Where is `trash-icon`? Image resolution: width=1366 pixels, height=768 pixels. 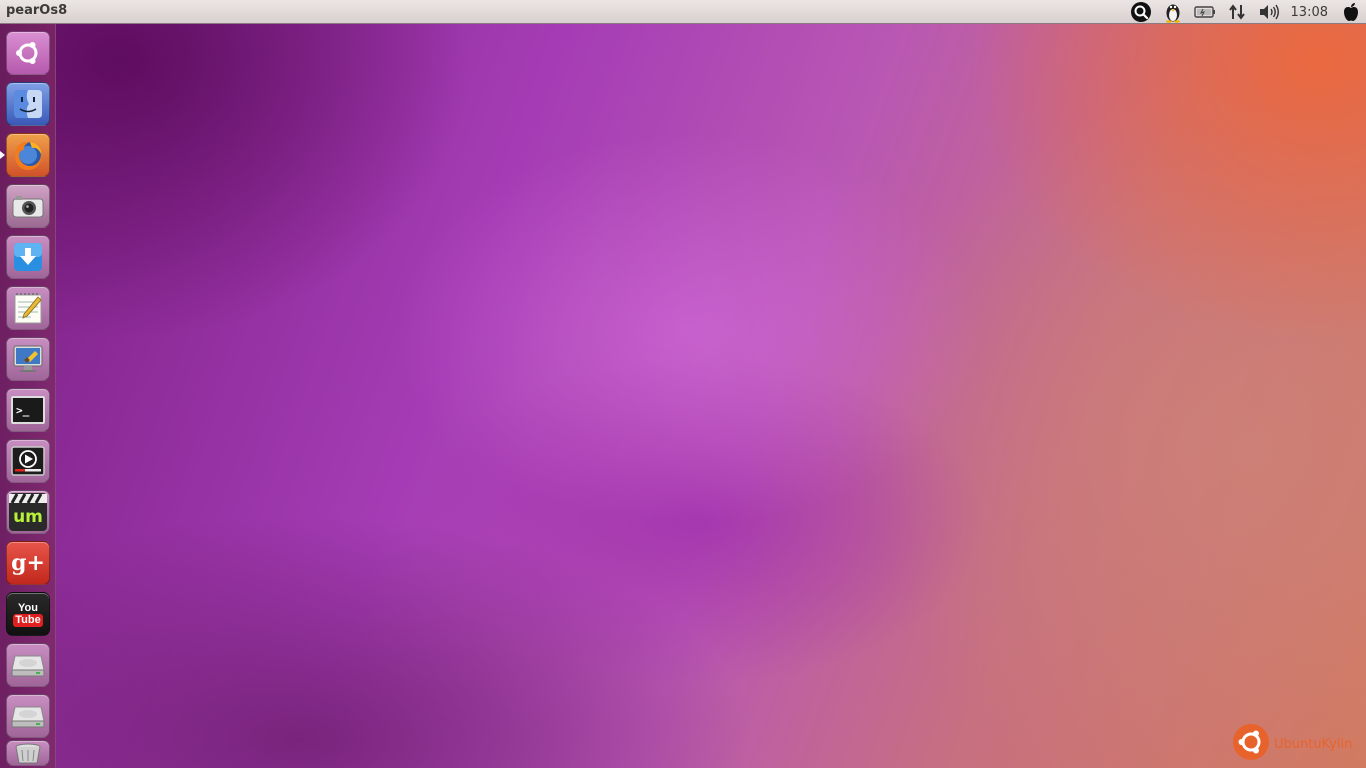 trash-icon is located at coordinates (28, 753).